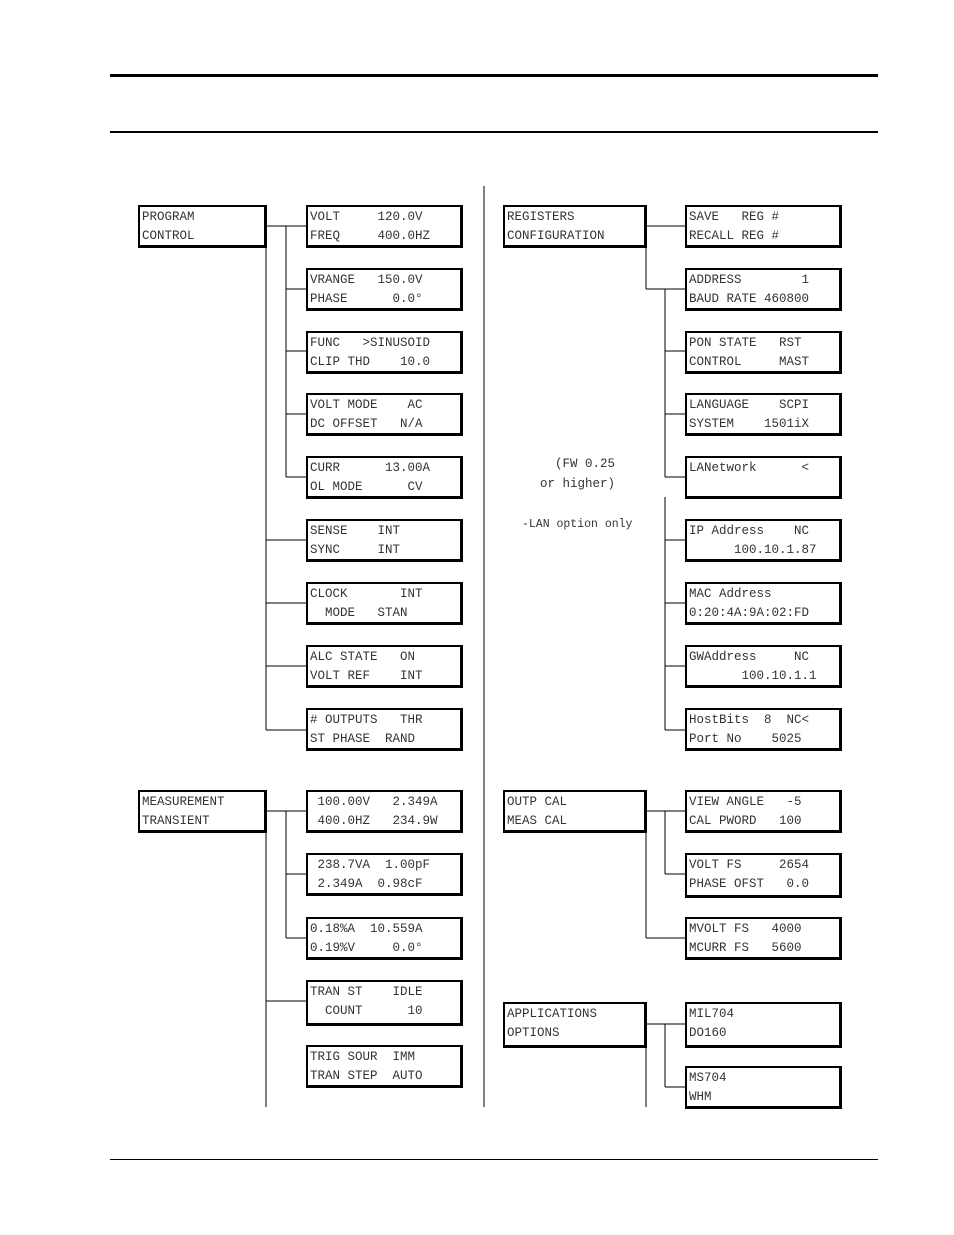 The height and width of the screenshot is (1235, 954). I want to click on display-line-1: VRANGE 150.0V, so click(366, 280).